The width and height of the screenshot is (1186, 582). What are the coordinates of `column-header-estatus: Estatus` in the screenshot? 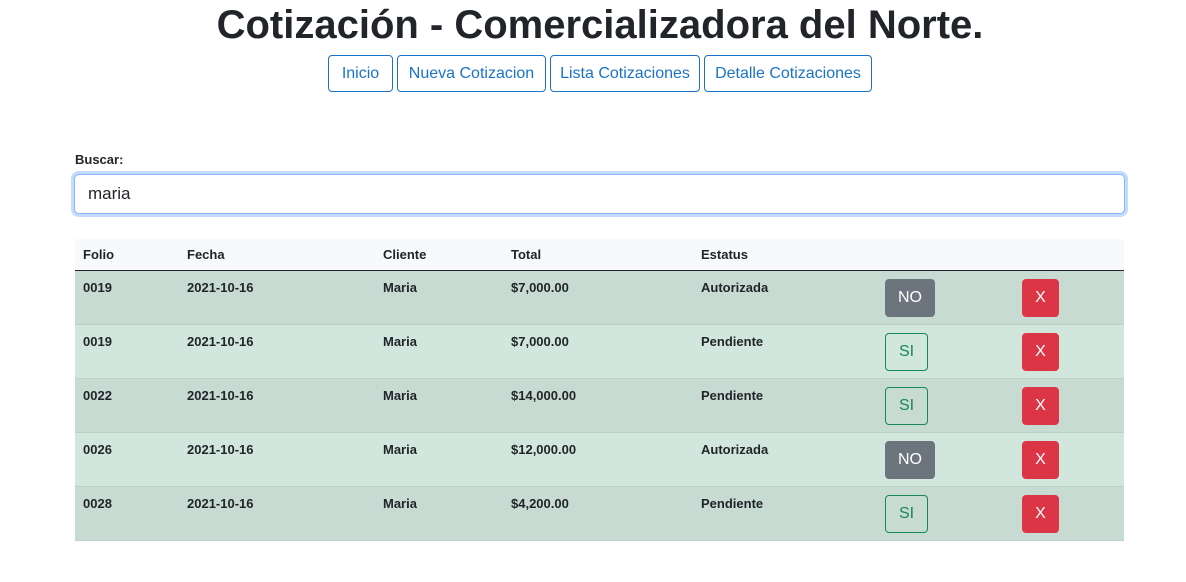 It's located at (785, 255).